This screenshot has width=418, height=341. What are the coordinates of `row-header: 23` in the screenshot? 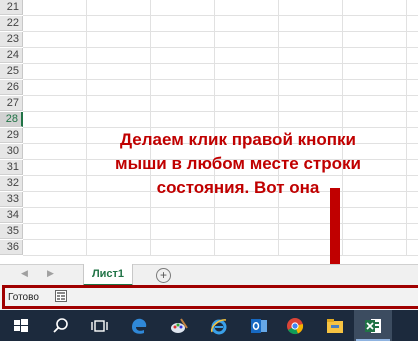 It's located at (11, 39).